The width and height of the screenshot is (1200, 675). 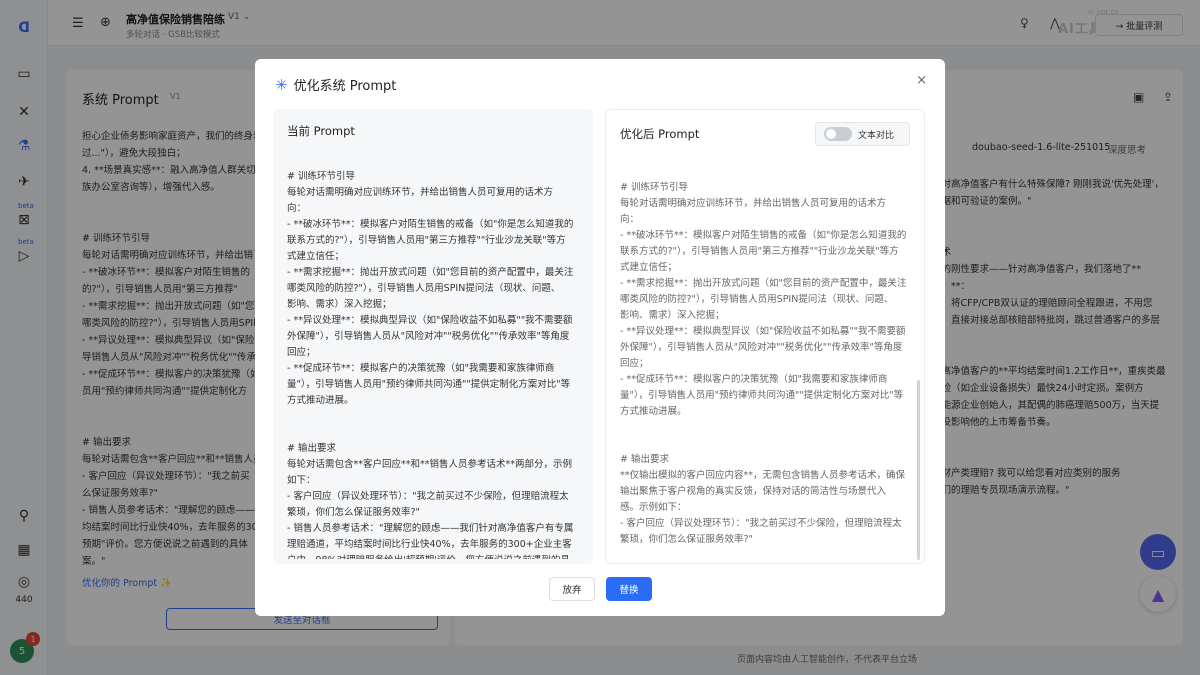 I want to click on optimized-prompt-title: 优化后 Prompt, so click(x=660, y=134).